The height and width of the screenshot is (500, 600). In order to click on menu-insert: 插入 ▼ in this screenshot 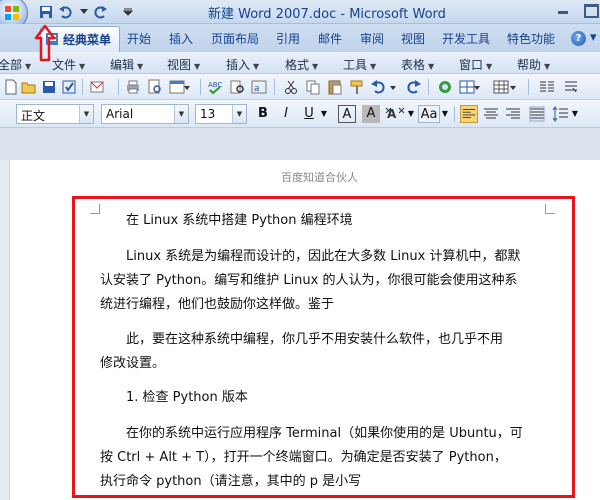, I will do `click(242, 64)`.